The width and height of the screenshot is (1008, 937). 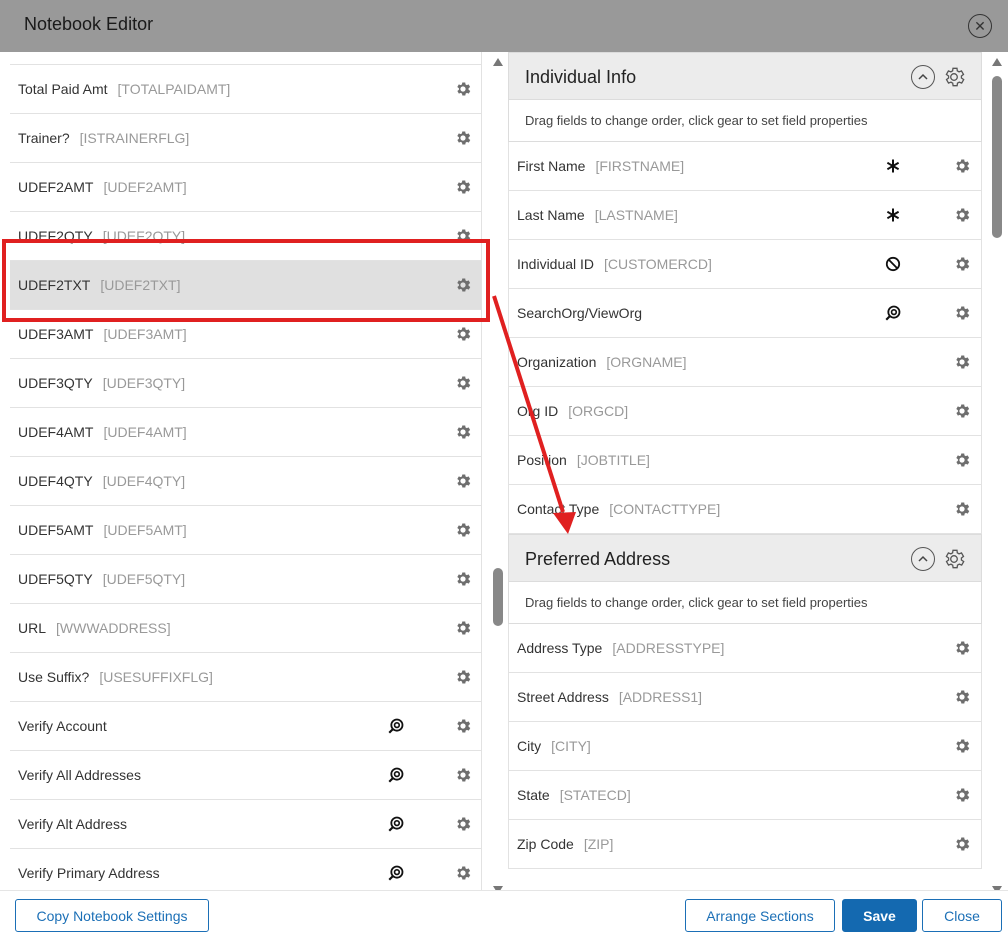 I want to click on arrange-sections-button: Arrange Sections, so click(x=760, y=915).